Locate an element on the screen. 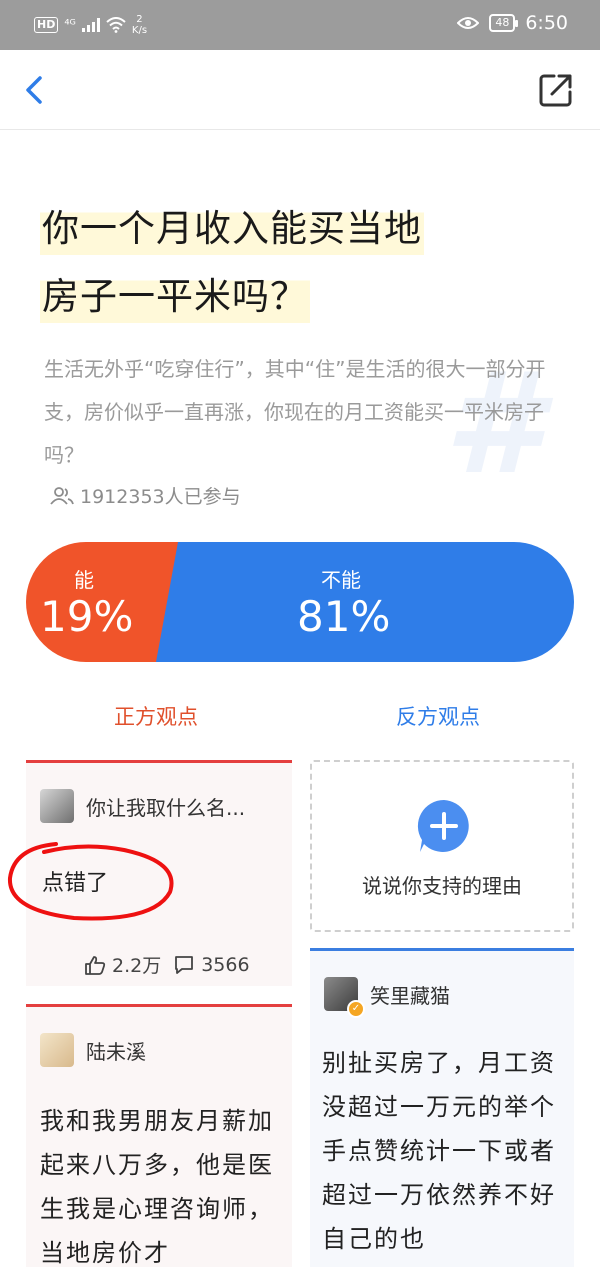  author-name: 陆未溪 is located at coordinates (116, 1051).